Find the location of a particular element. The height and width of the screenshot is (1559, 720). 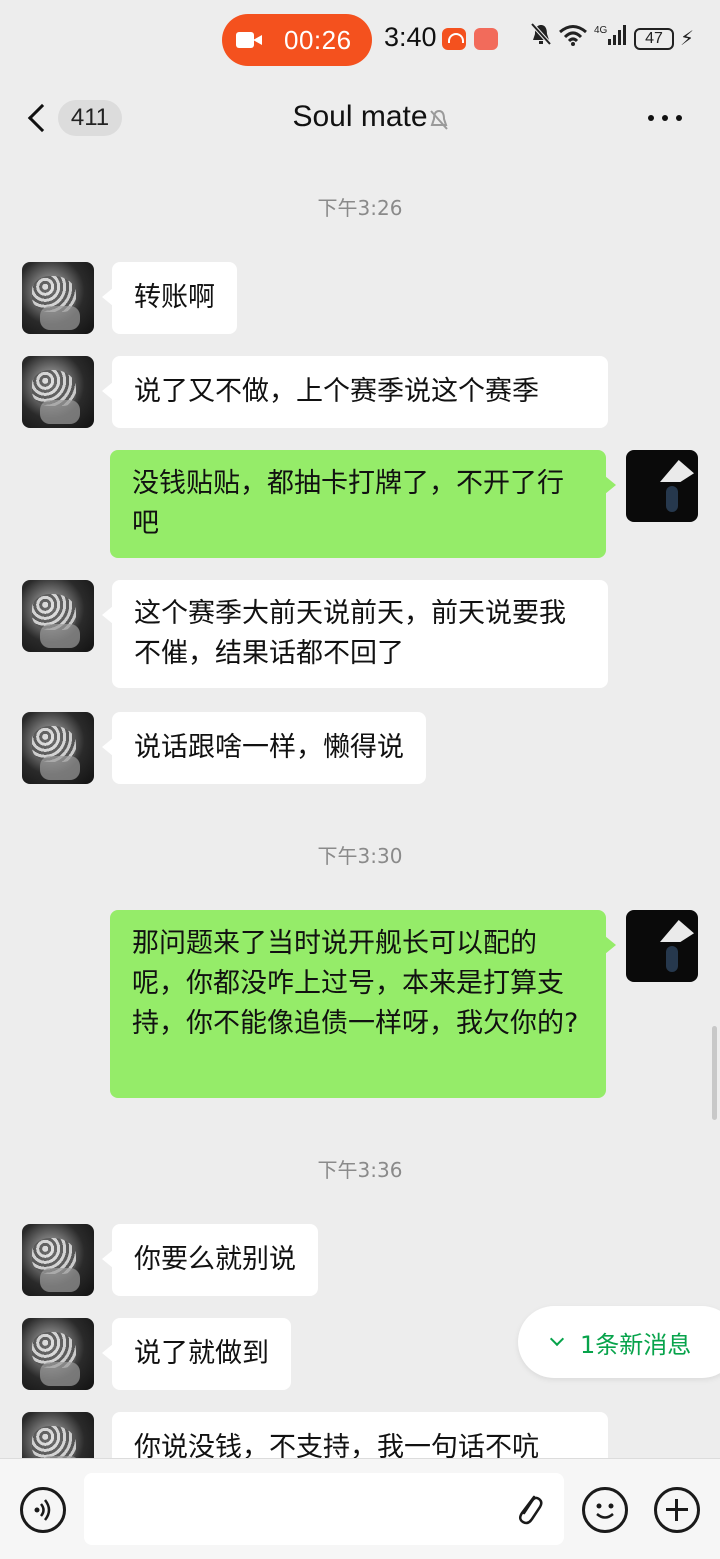

battery-level: 47 is located at coordinates (654, 38).